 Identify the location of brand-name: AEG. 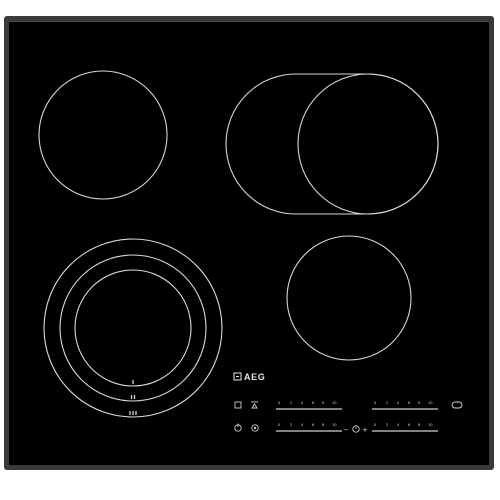
(254, 377).